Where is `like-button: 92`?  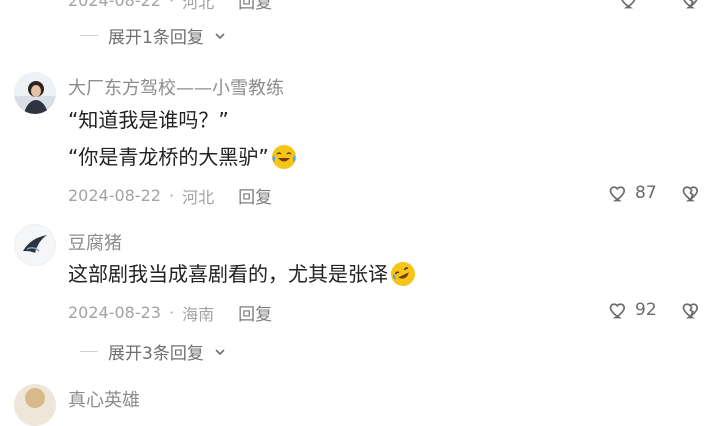 like-button: 92 is located at coordinates (633, 310).